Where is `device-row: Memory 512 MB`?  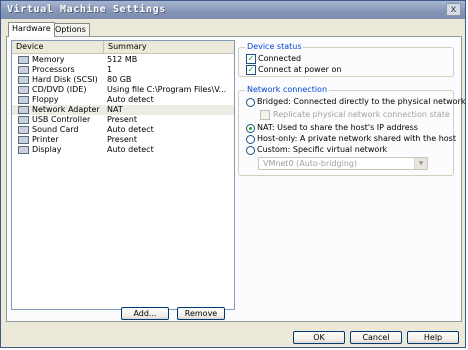
device-row: Memory 512 MB is located at coordinates (123, 60).